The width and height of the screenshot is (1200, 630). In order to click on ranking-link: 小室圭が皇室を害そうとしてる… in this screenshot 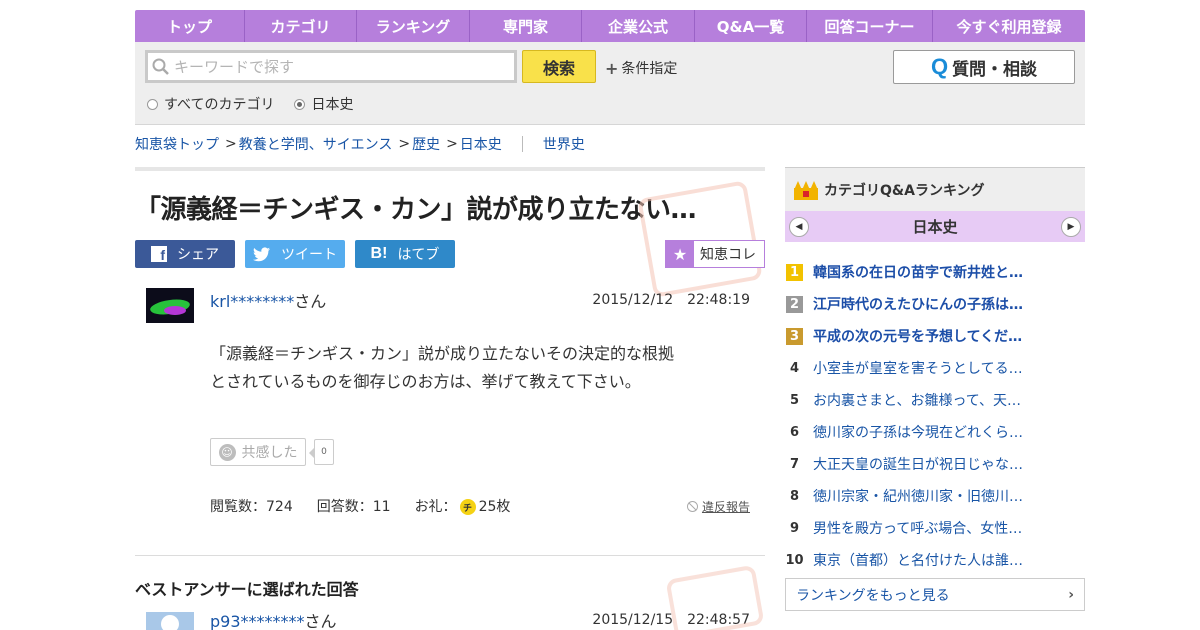, I will do `click(918, 368)`.